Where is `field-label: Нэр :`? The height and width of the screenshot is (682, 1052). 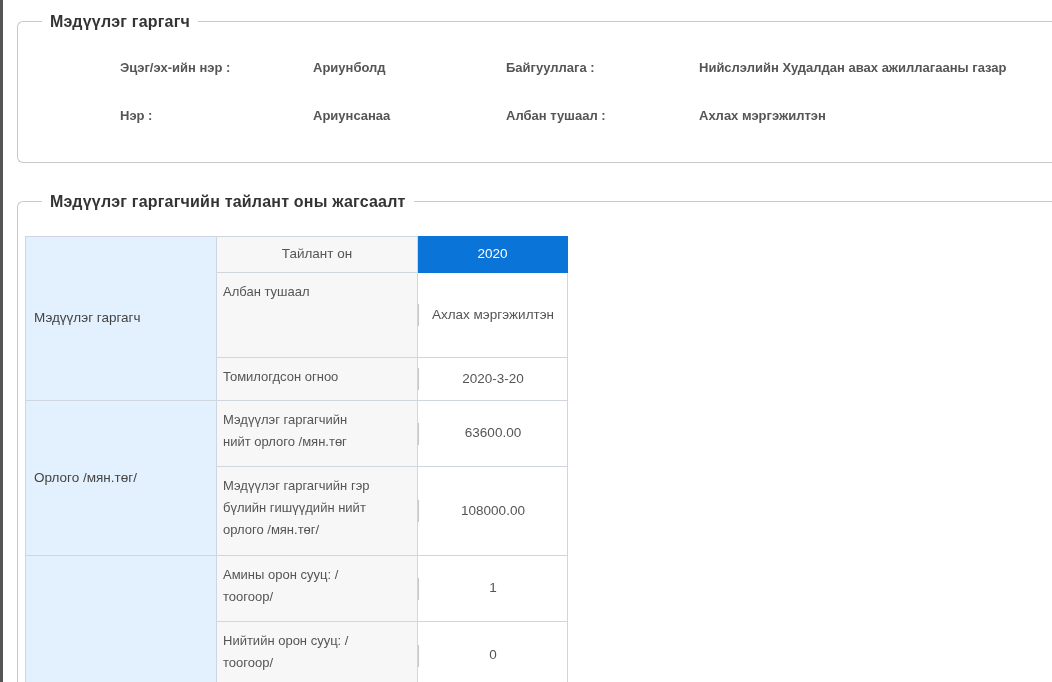 field-label: Нэр : is located at coordinates (137, 115).